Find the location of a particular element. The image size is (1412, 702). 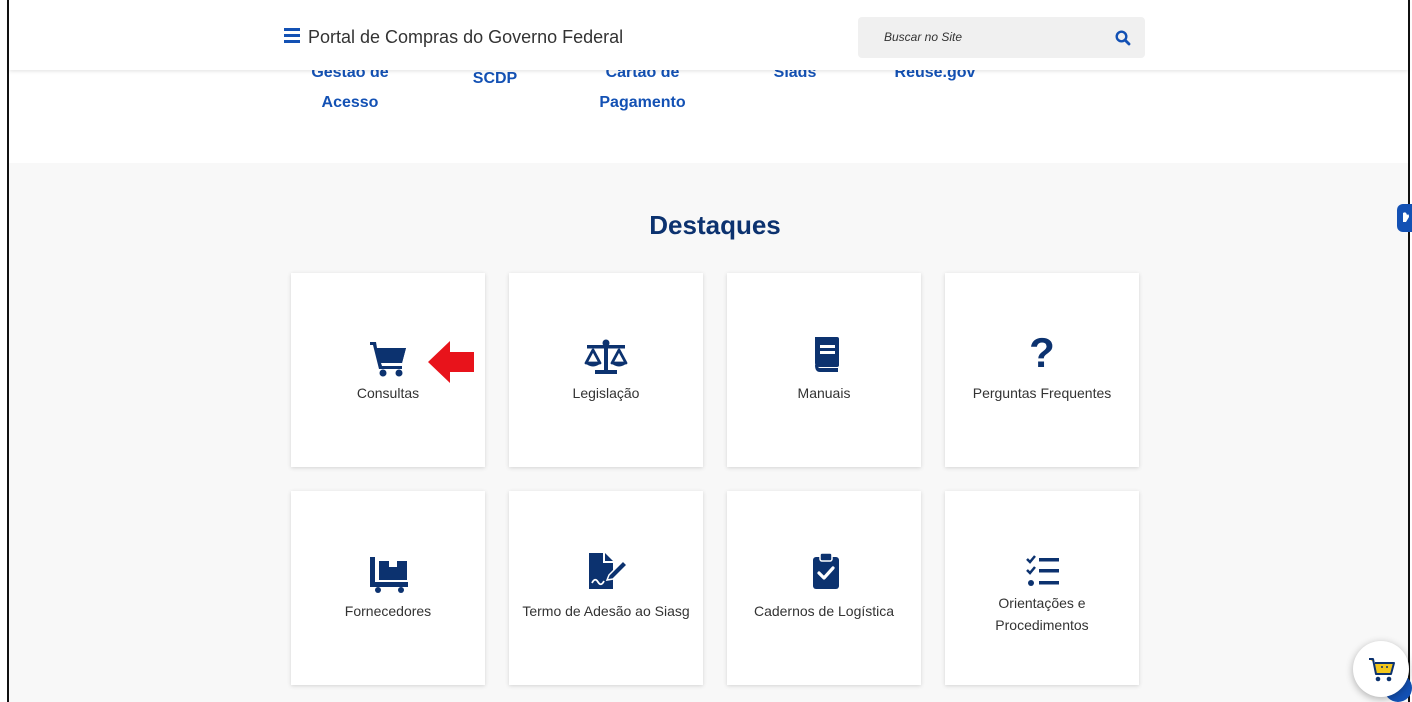

accessibility-hand-icon is located at coordinates (1404, 218).